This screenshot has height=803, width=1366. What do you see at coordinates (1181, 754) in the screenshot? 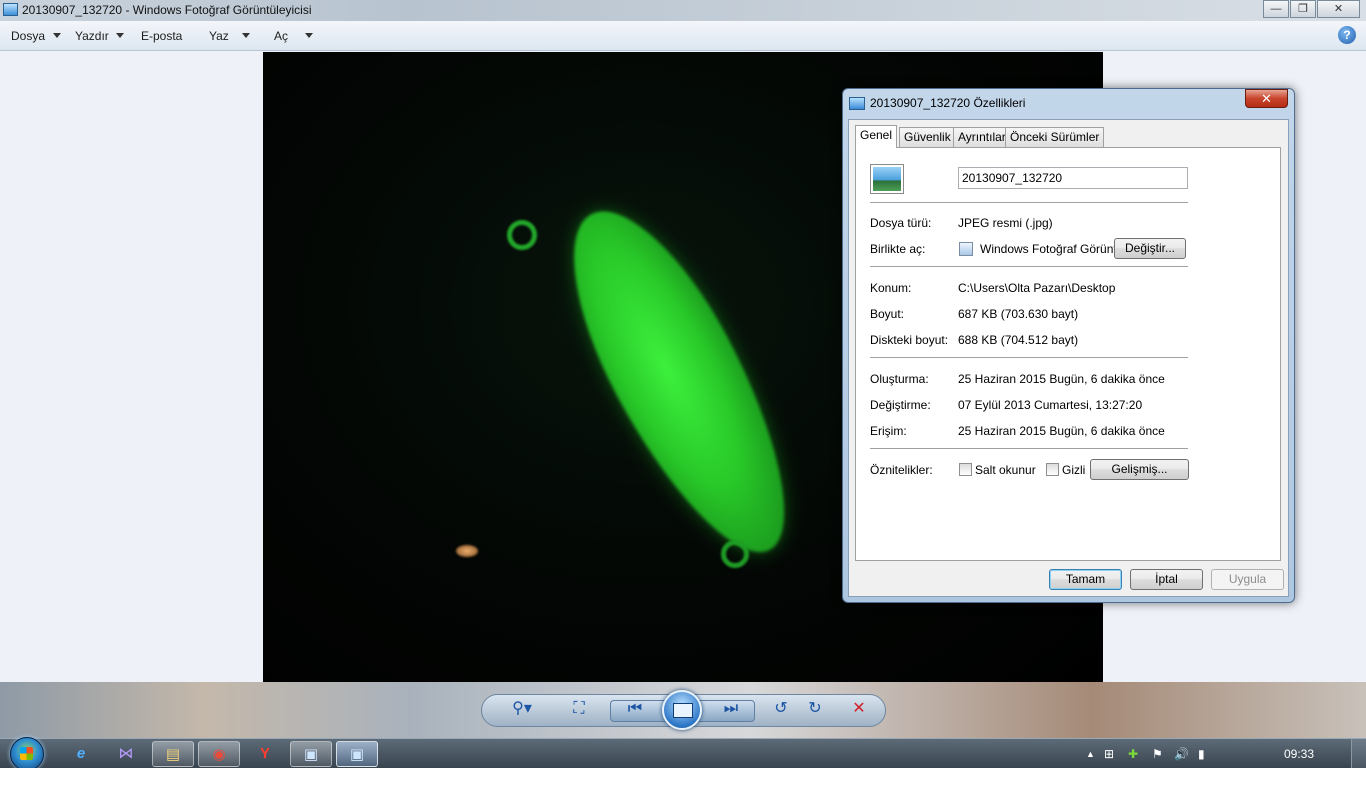
I see `volume-icon: 🔊` at bounding box center [1181, 754].